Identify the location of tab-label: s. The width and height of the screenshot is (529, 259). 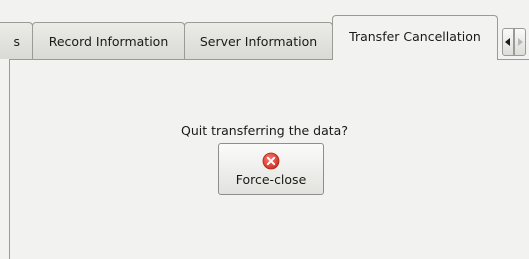
(16, 41).